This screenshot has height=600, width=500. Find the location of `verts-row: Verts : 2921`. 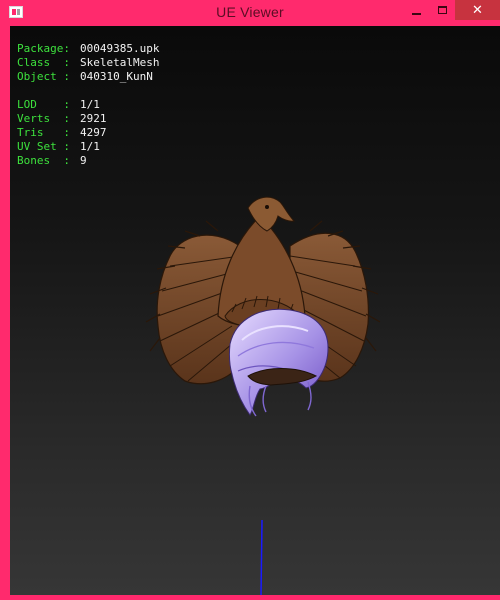

verts-row: Verts : 2921 is located at coordinates (88, 119).